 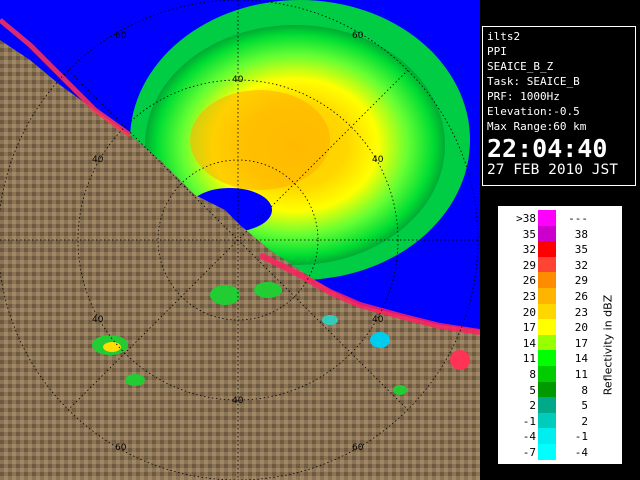 What do you see at coordinates (529, 343) in the screenshot?
I see `legend-low-value: 14` at bounding box center [529, 343].